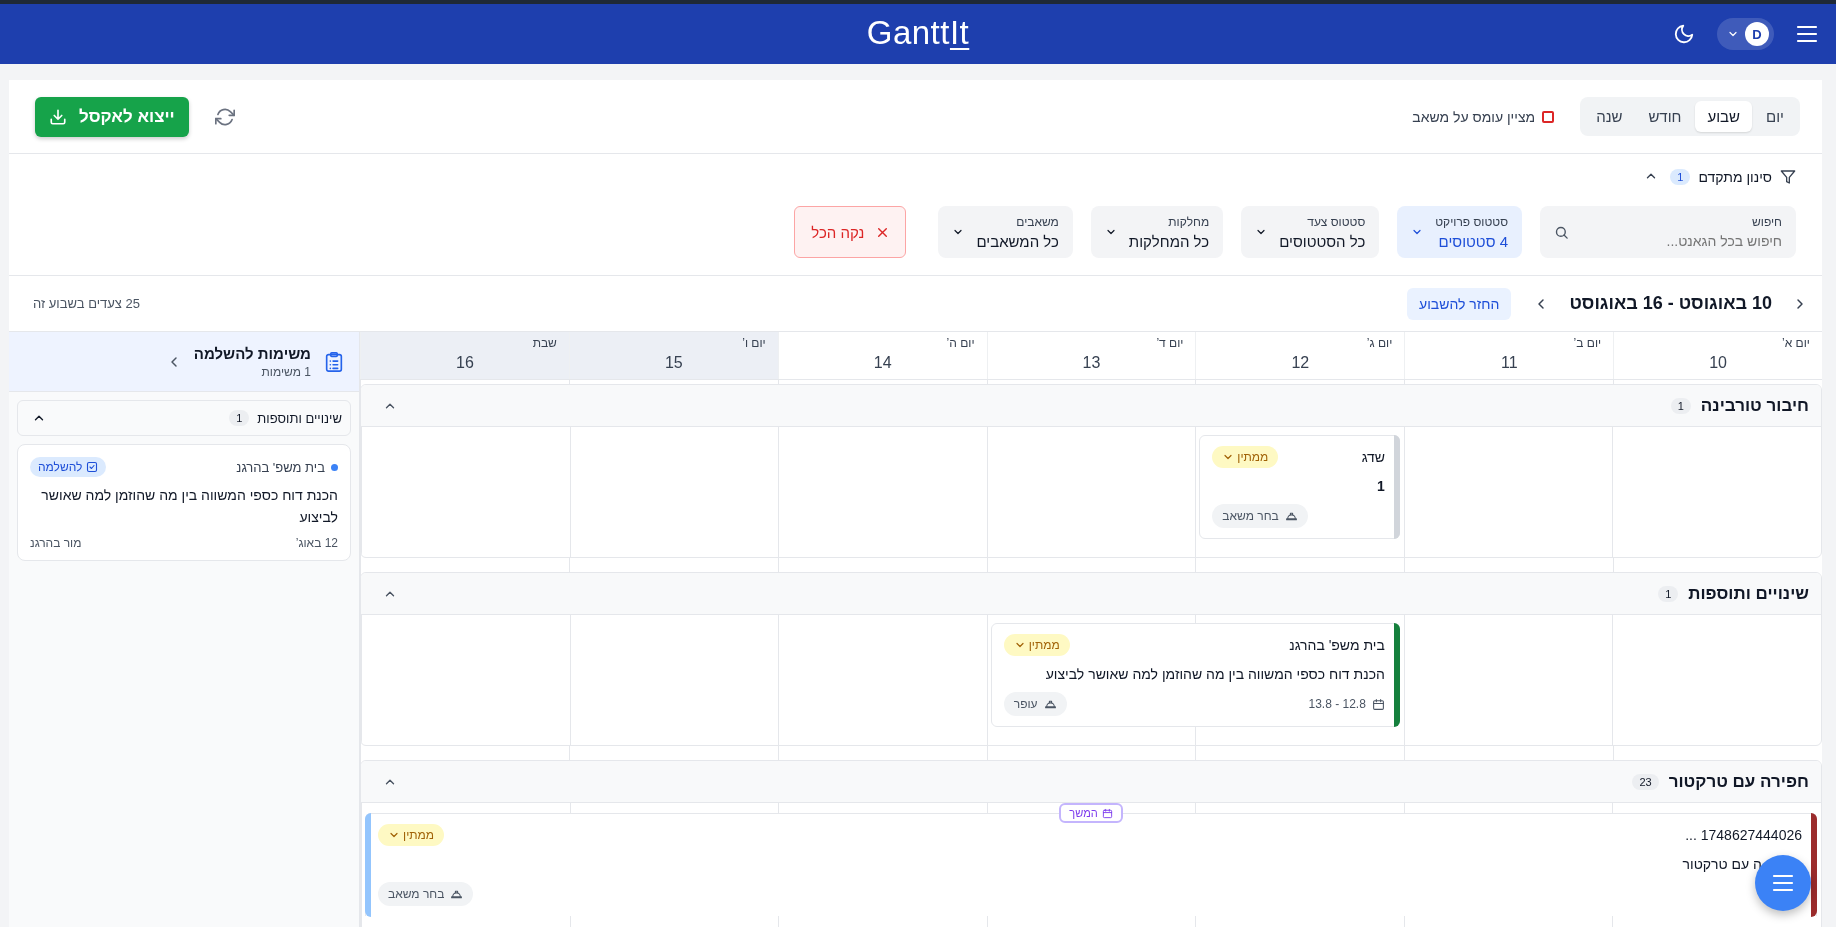 The image size is (1836, 927). Describe the element at coordinates (882, 363) in the screenshot. I see `day-date: 14` at that location.